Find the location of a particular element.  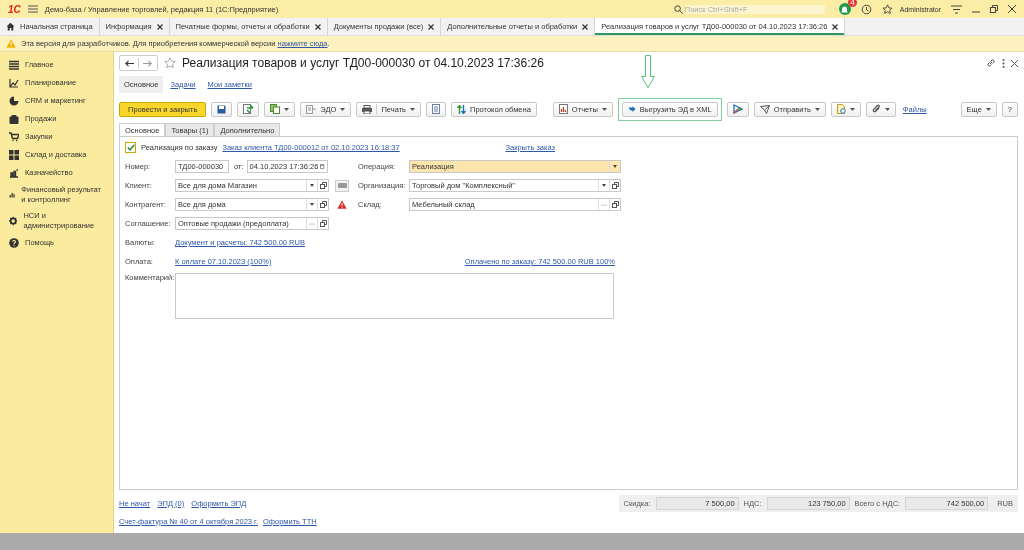

annotation-arrow-icon is located at coordinates (647, 71).